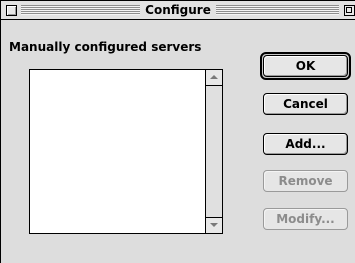  Describe the element at coordinates (105, 47) in the screenshot. I see `list-label: Manually configured servers` at that location.